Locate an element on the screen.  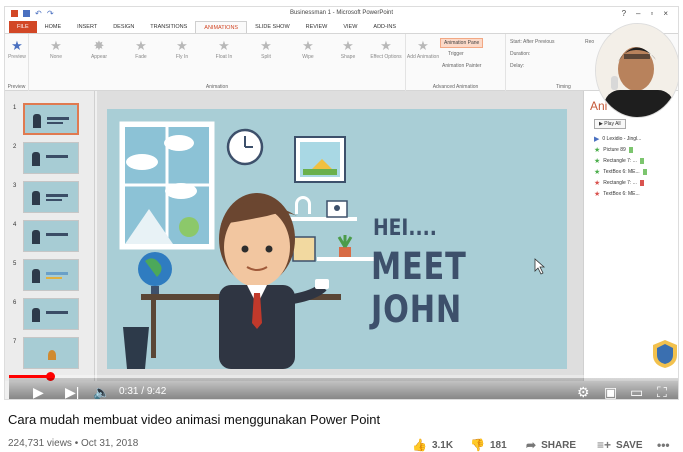
eye is located at coordinates (269, 249).